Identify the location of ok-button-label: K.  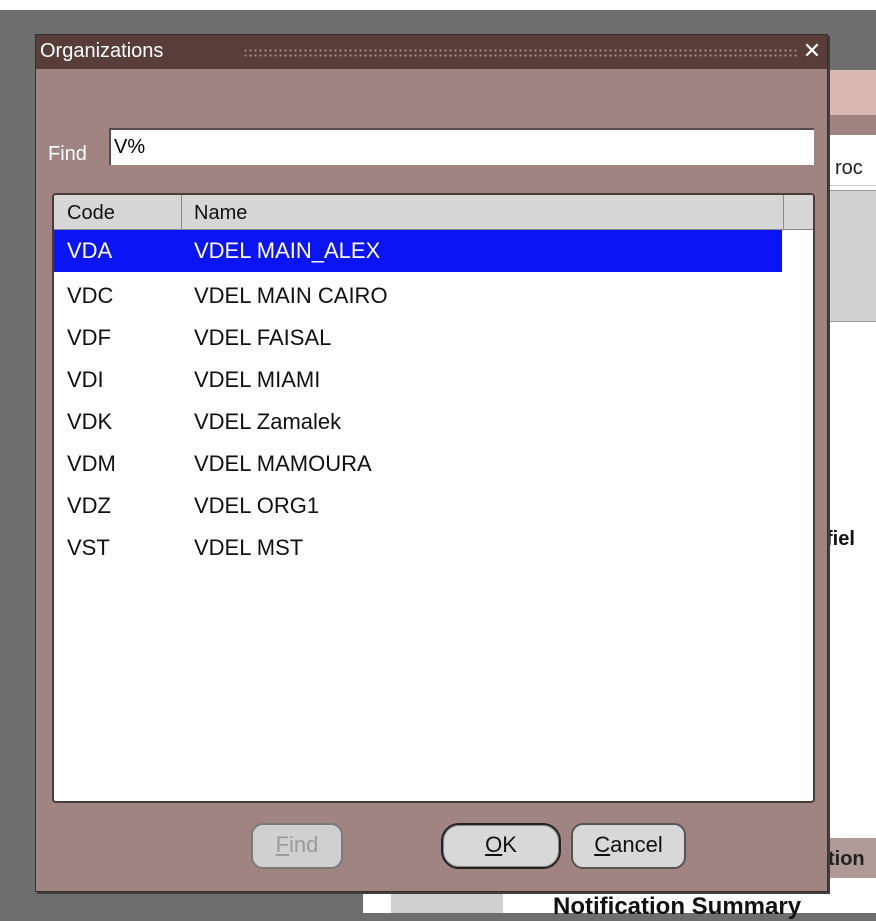
(509, 844).